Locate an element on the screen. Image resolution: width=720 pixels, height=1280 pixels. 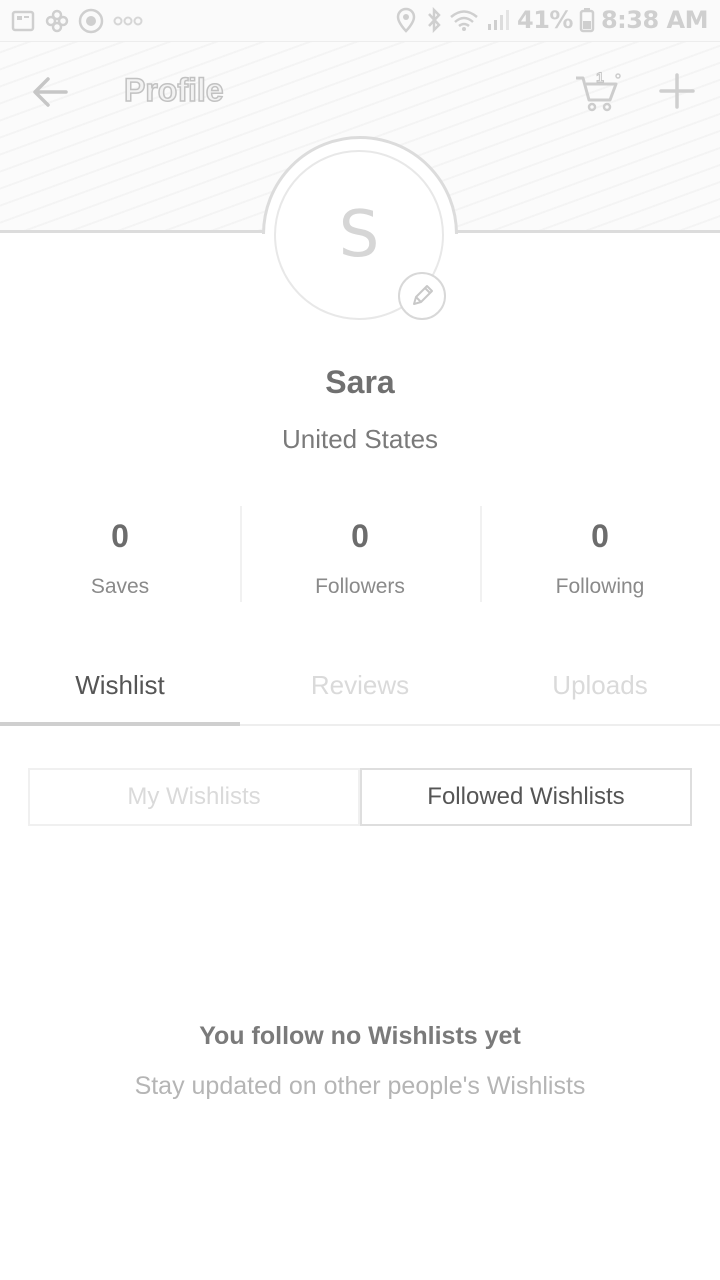
avatar-initial: S is located at coordinates (359, 235).